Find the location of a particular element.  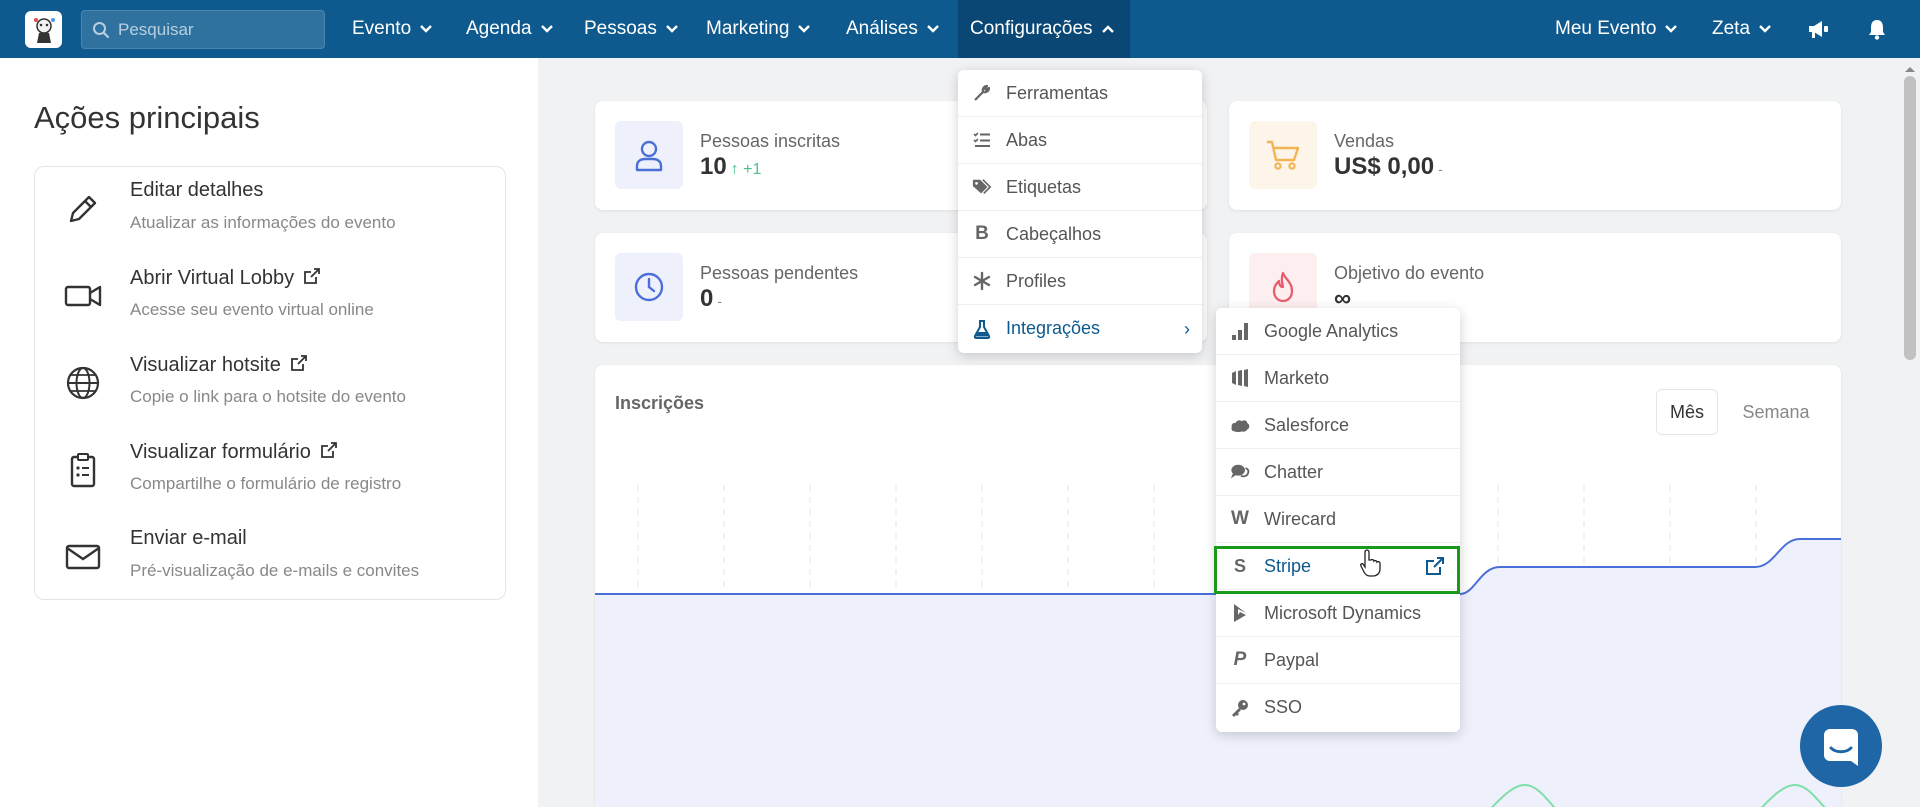

shopping-cart-icon is located at coordinates (1283, 155).